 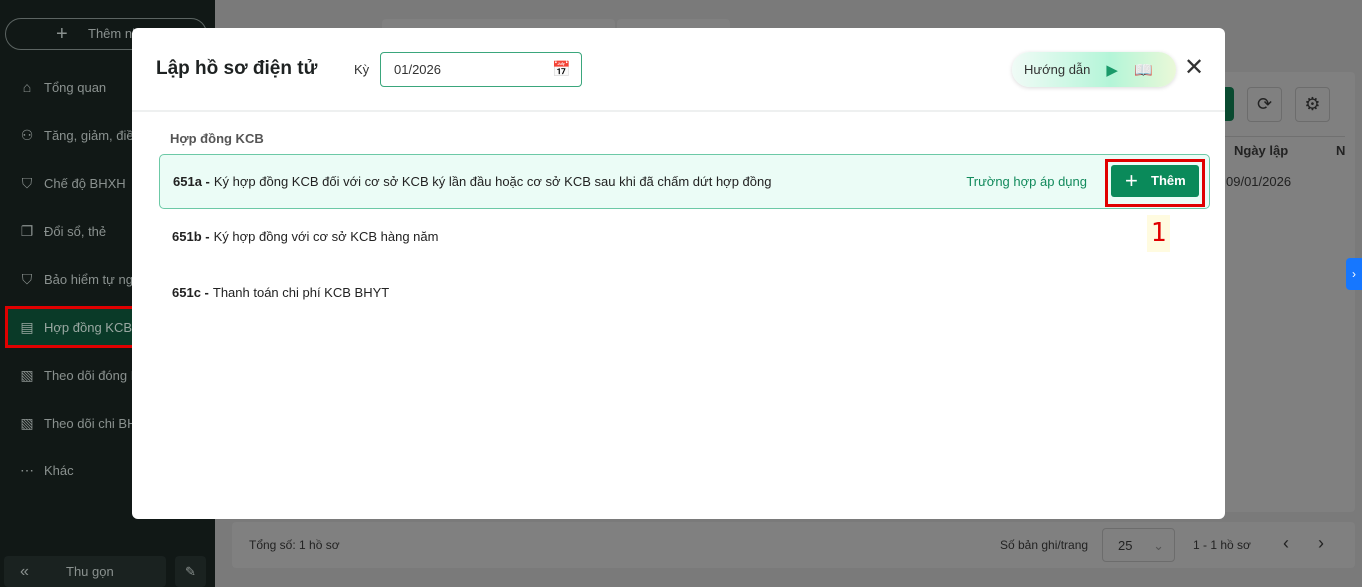 What do you see at coordinates (71, 327) in the screenshot?
I see `sidebar-item-kcb-contract: ▤ Hợp đồng KCB` at bounding box center [71, 327].